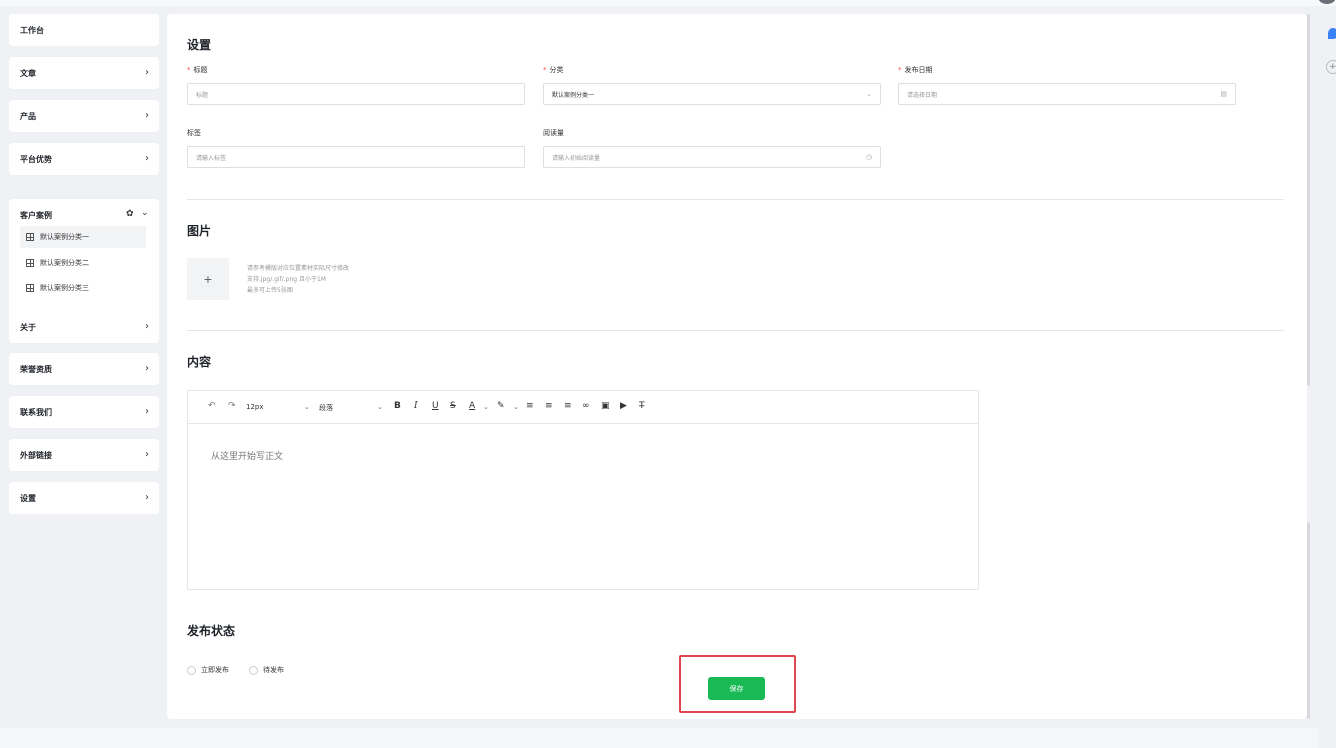 The image size is (1336, 748). What do you see at coordinates (270, 290) in the screenshot?
I see `upload-tip: 最多可上传5张图` at bounding box center [270, 290].